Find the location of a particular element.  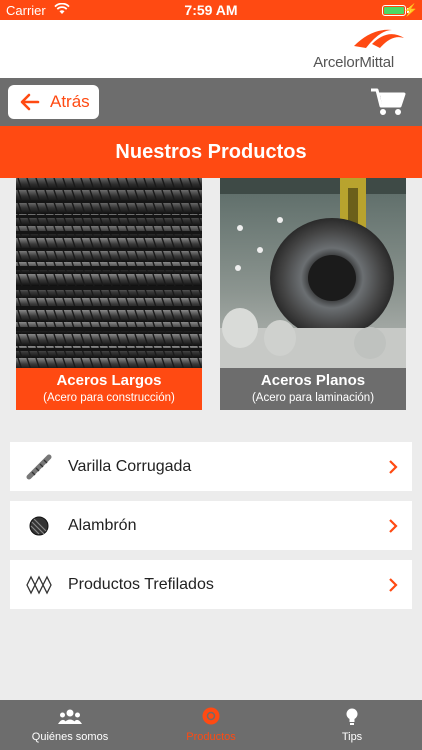

wire-mesh-icon is located at coordinates (39, 585).